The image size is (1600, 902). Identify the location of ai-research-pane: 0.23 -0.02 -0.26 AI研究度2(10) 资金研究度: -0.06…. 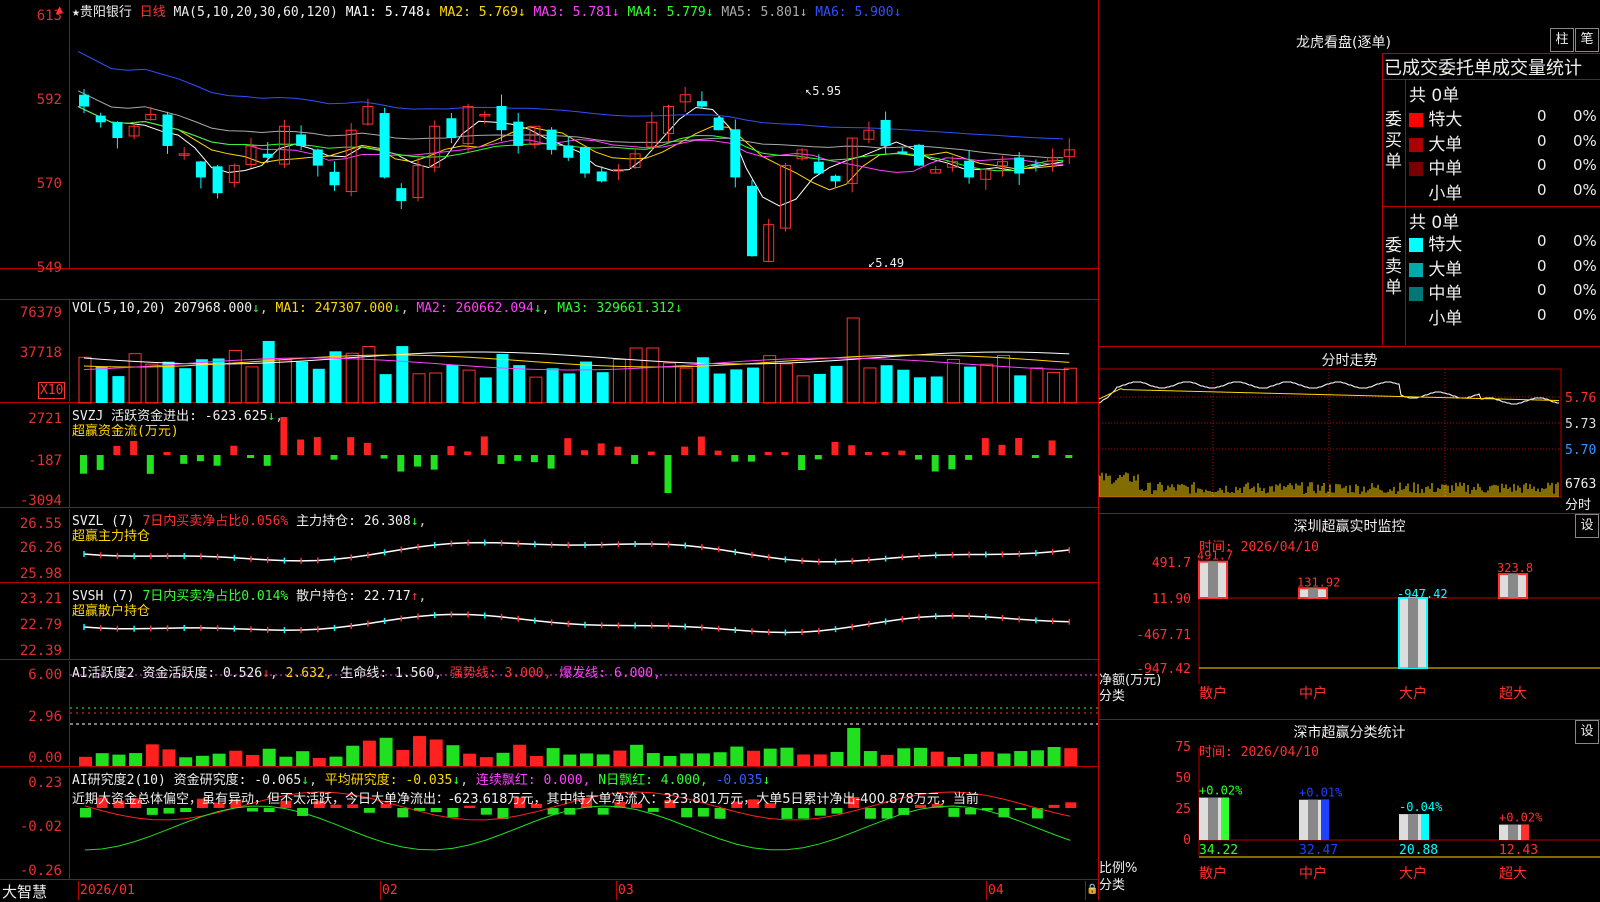
(549, 824).